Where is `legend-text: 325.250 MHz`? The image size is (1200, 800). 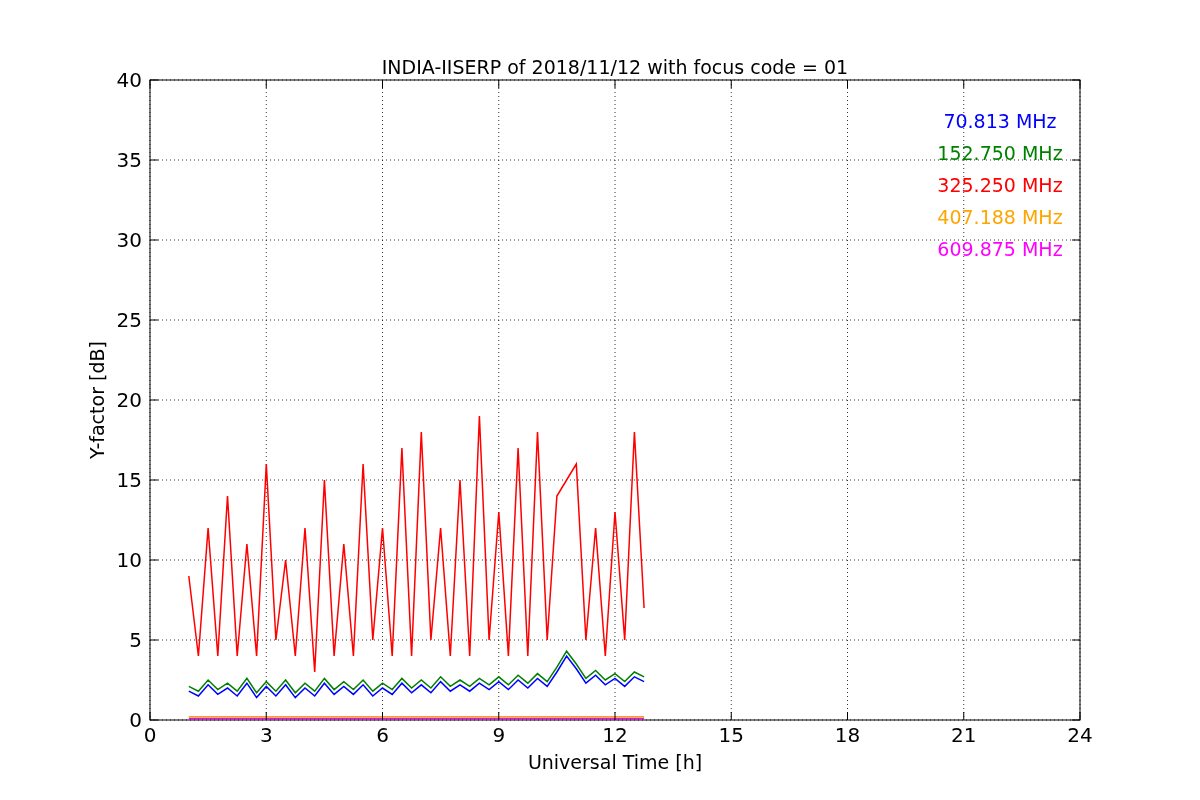 legend-text: 325.250 MHz is located at coordinates (1000, 185).